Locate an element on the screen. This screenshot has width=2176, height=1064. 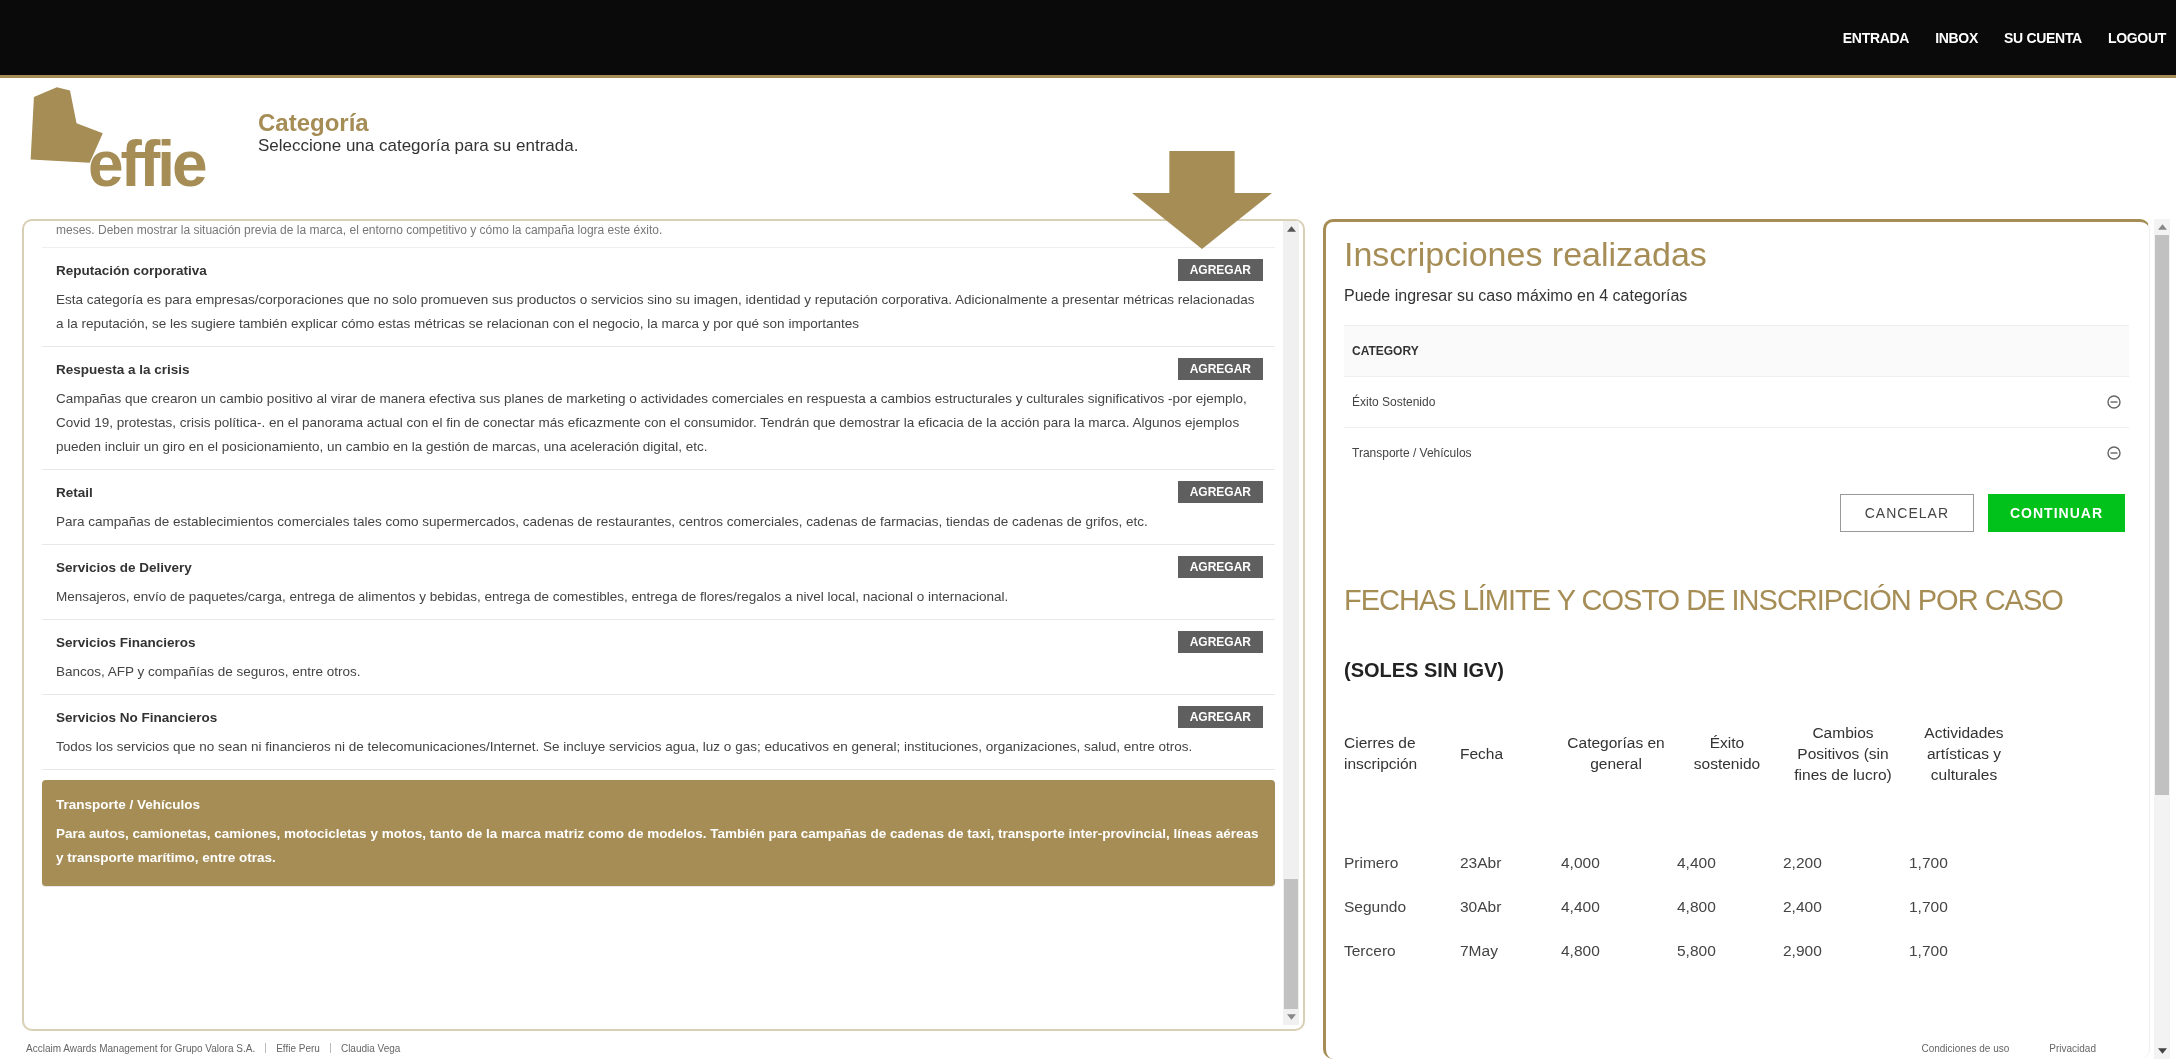
category-description: Para autos, camionetas, camiones, motocicletas y motos, tanto de la marca matriz como de modelos. También para campañas de cadenas de taxi, transporte inter-provincial, líneas aéreas y transporte marítimo, entre otras. is located at coordinates (658, 846).